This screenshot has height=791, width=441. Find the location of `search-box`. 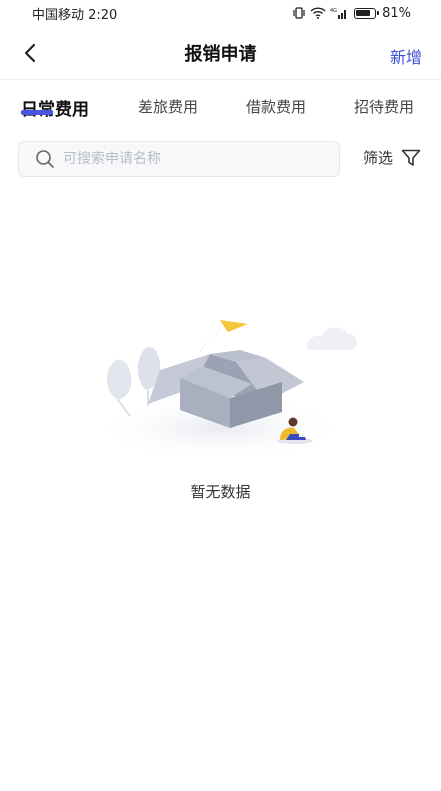

search-box is located at coordinates (179, 159).